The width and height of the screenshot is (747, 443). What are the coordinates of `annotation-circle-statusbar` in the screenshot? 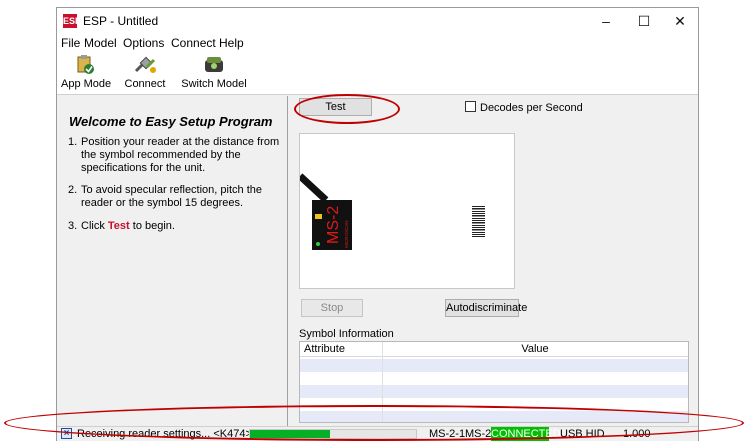 It's located at (374, 423).